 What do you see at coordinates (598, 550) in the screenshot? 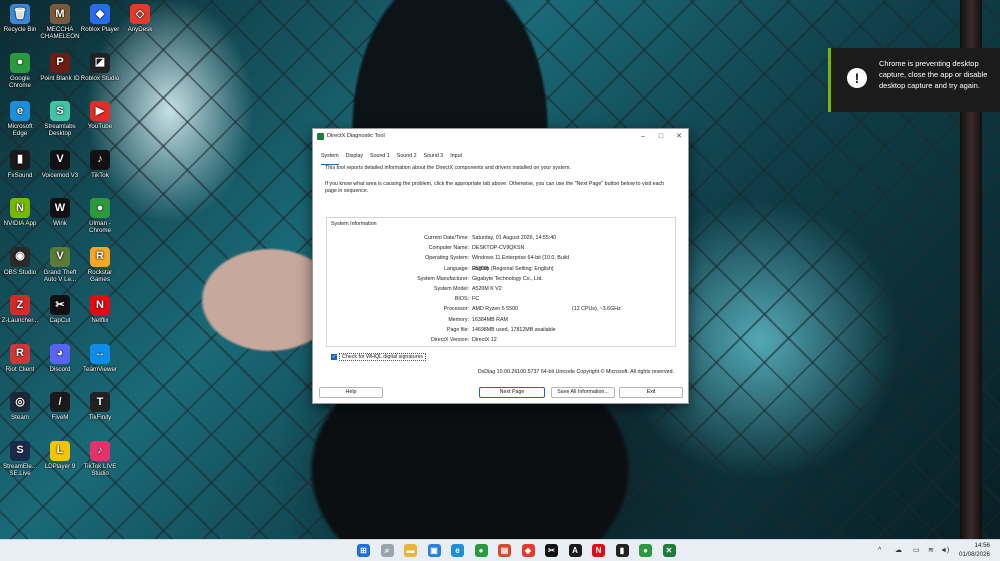
I see `netflix-icon: N` at bounding box center [598, 550].